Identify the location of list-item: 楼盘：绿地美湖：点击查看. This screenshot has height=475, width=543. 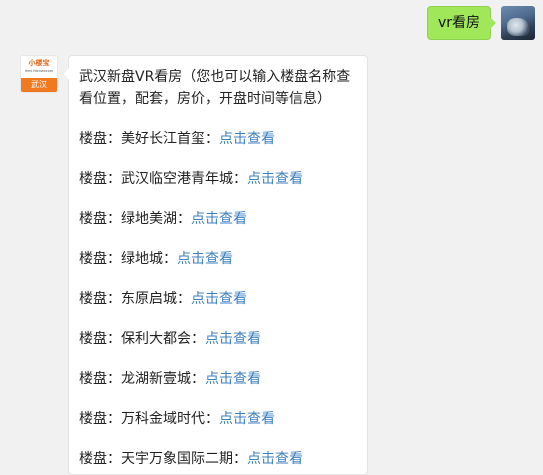
(217, 219).